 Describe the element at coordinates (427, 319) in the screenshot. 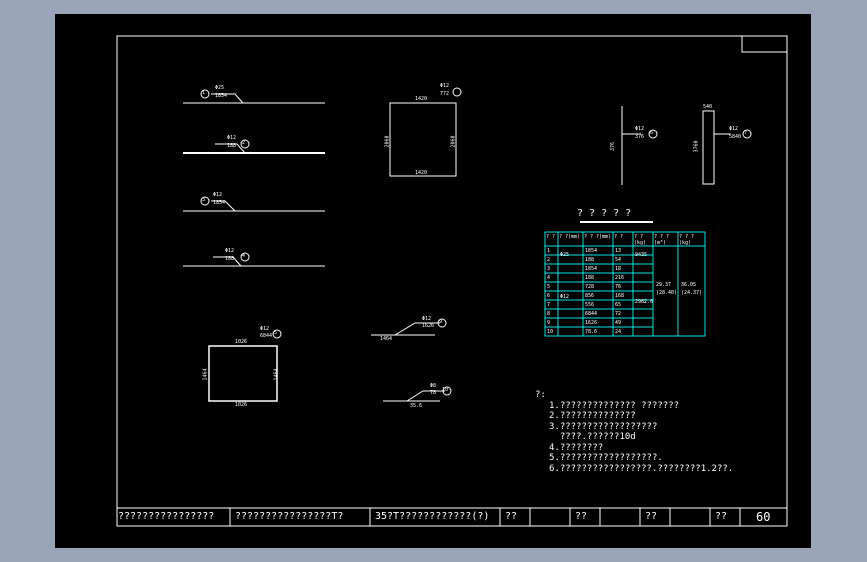

I see `bar9-dia: Φ12` at that location.